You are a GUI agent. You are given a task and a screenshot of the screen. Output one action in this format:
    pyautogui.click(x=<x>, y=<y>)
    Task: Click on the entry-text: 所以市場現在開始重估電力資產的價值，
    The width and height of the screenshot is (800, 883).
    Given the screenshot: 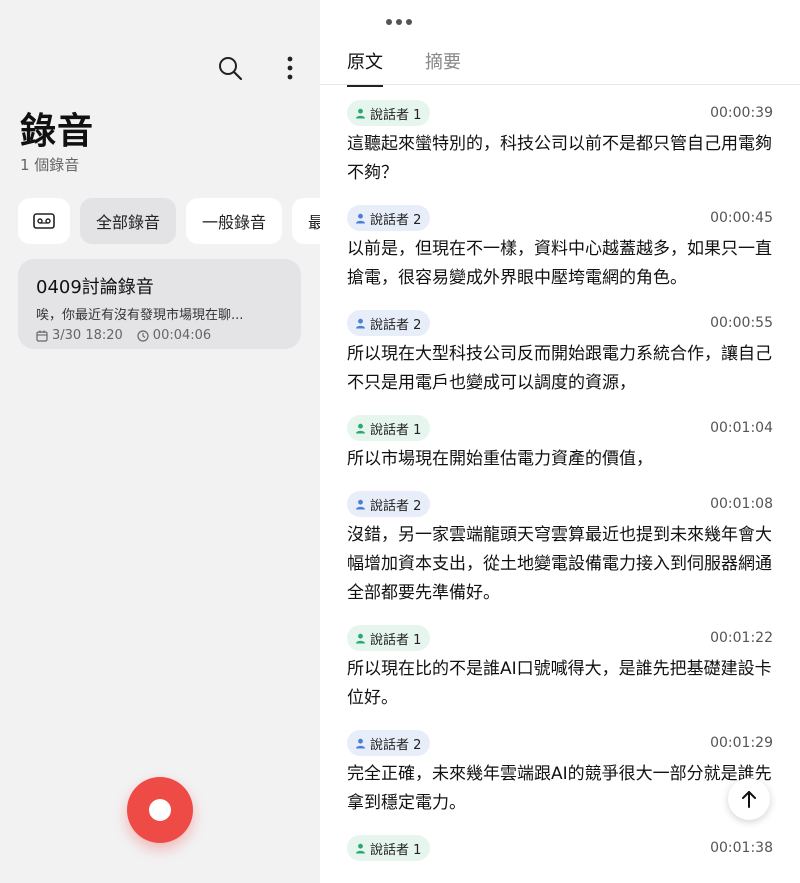 What is the action you would take?
    pyautogui.click(x=500, y=459)
    